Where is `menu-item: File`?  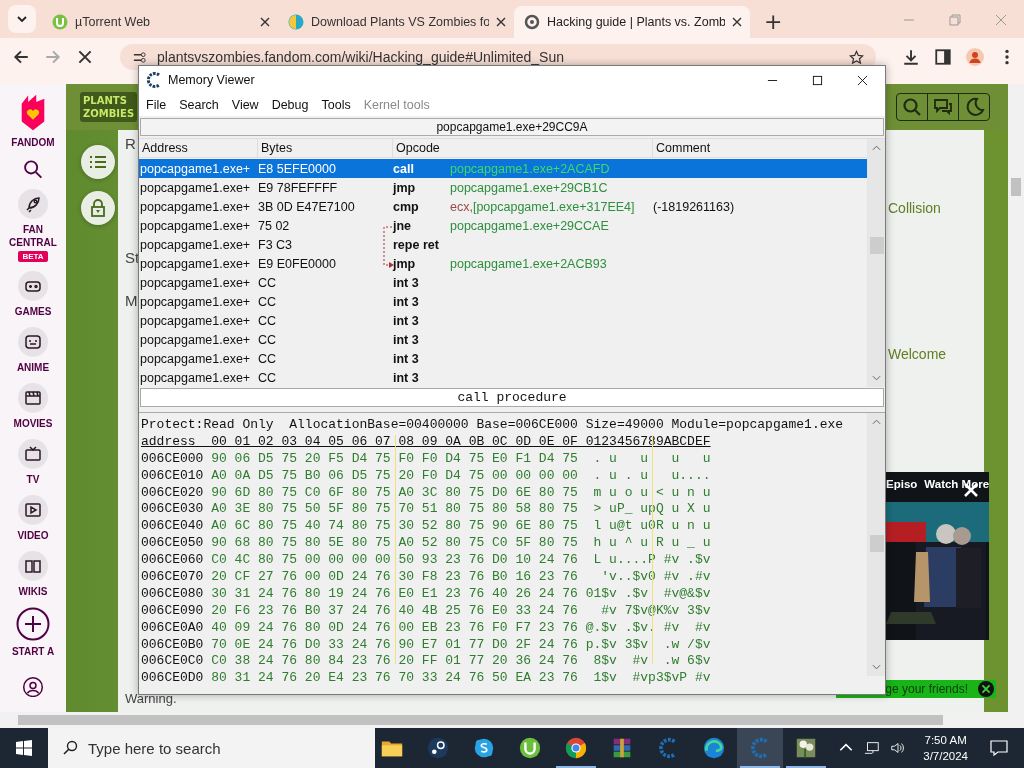
menu-item: File is located at coordinates (156, 105).